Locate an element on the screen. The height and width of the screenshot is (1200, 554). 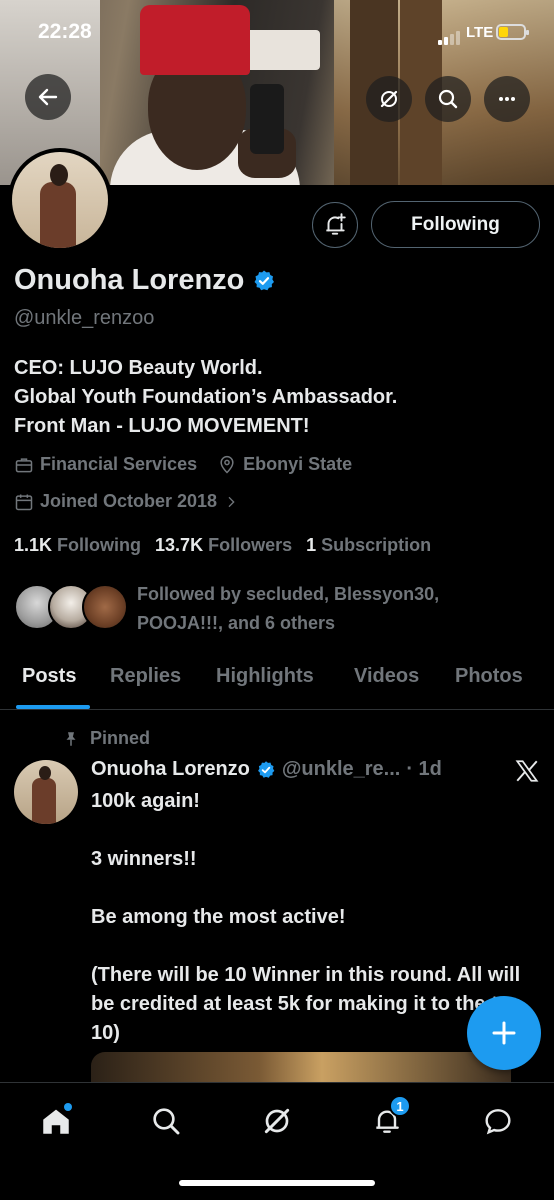
active-tab-indicator is located at coordinates (53, 707).